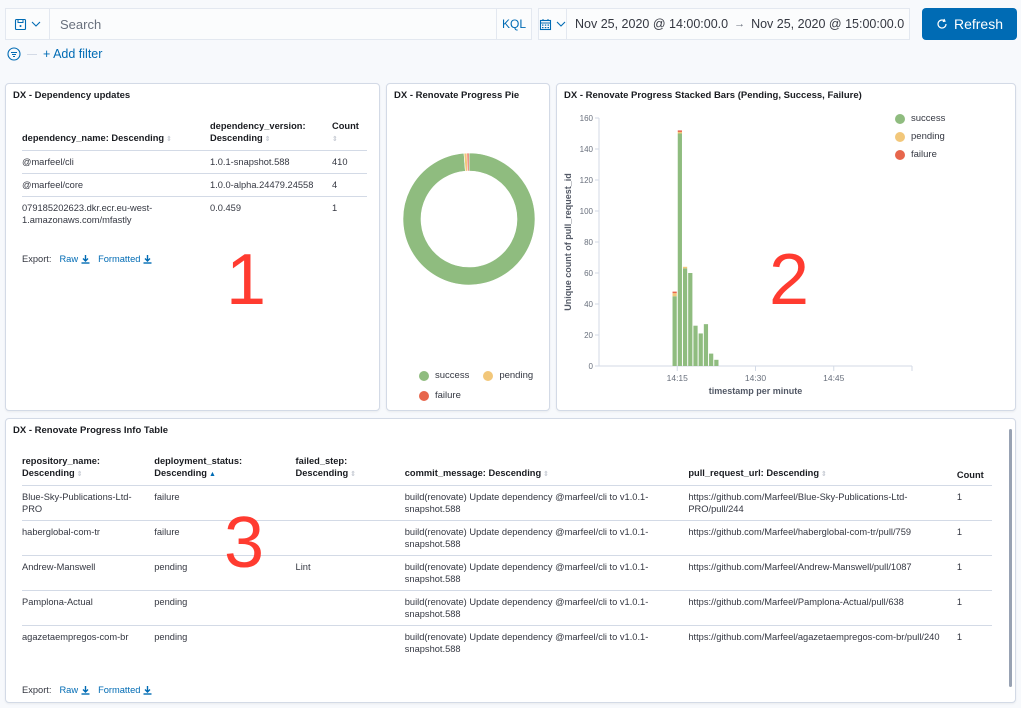  Describe the element at coordinates (350, 470) in the screenshot. I see `column-header: failed_step: Descending ⇕` at that location.